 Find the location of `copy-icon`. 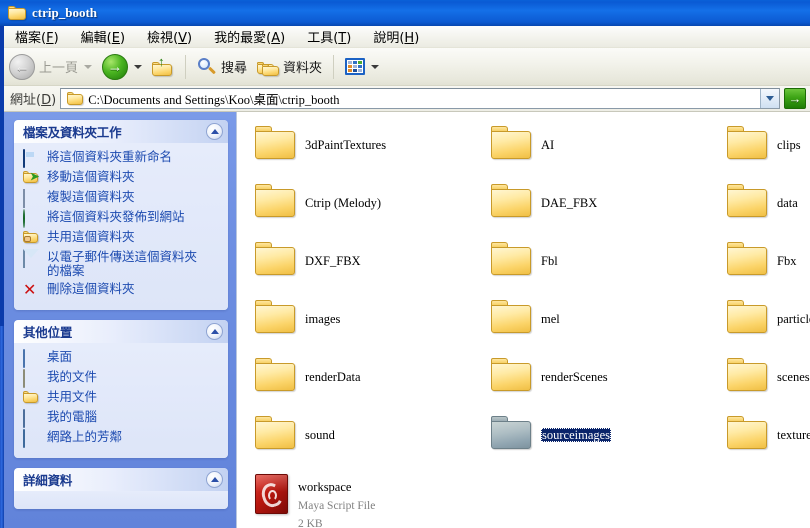

copy-icon is located at coordinates (31, 198).